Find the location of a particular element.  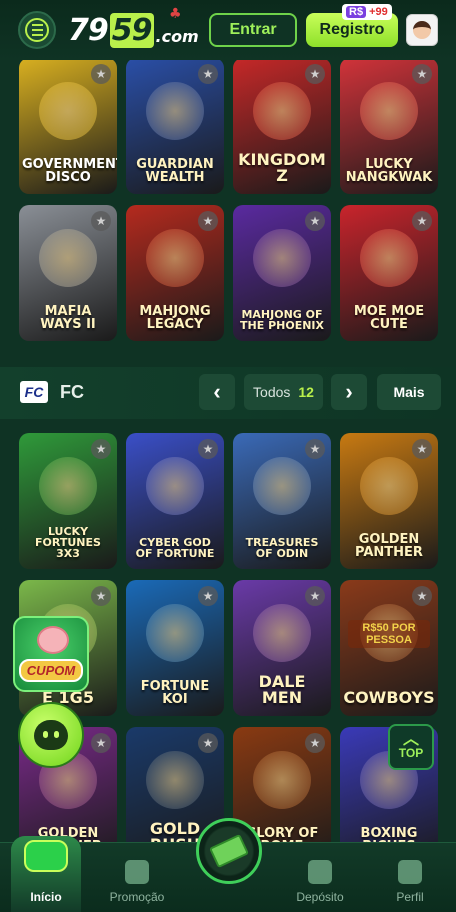

coupon-widget: CUPOM is located at coordinates (51, 654).